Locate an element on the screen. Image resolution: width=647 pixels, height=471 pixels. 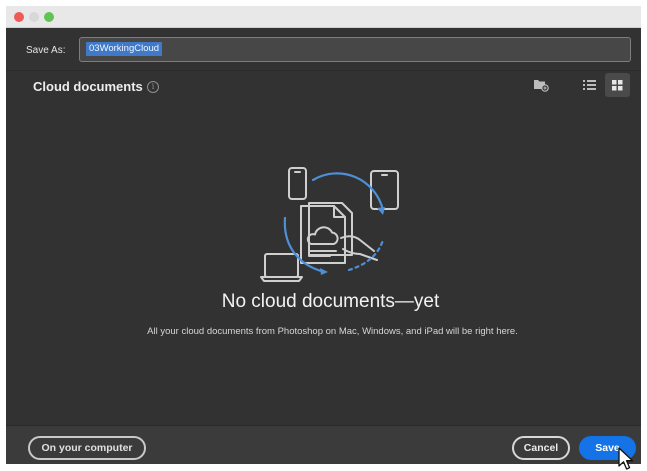
zoom-window-button is located at coordinates (49, 17).